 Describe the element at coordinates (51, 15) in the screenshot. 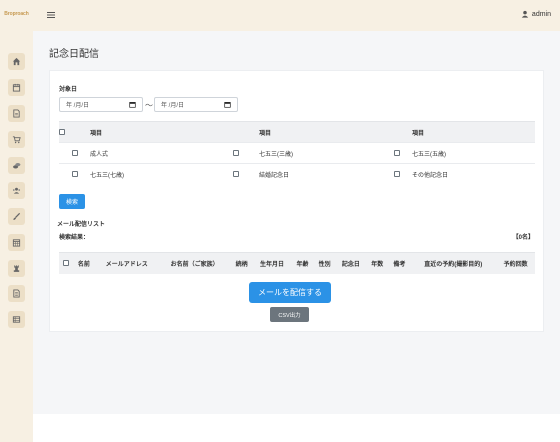

I see `hamburger-menu-icon` at that location.